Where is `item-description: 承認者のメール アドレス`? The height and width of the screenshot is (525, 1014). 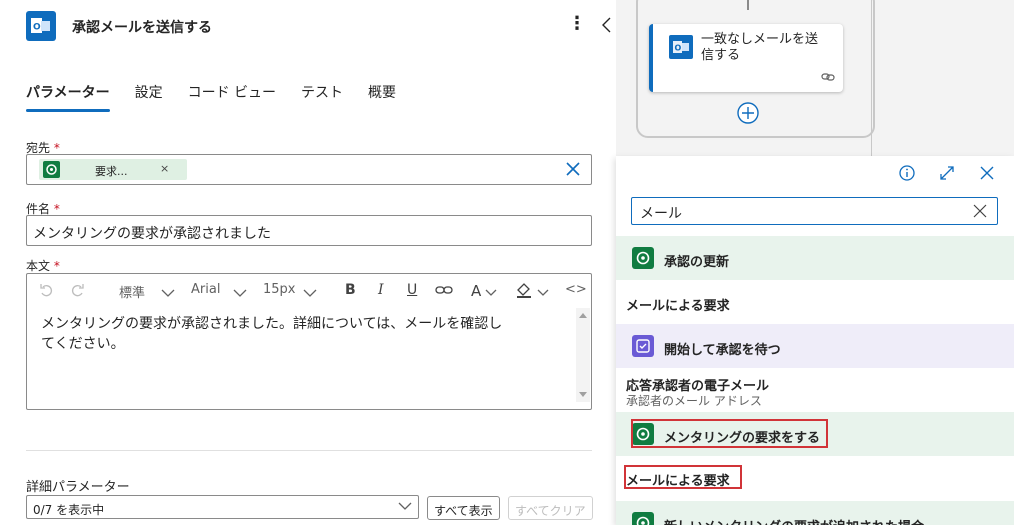
item-description: 承認者のメール アドレス is located at coordinates (694, 401).